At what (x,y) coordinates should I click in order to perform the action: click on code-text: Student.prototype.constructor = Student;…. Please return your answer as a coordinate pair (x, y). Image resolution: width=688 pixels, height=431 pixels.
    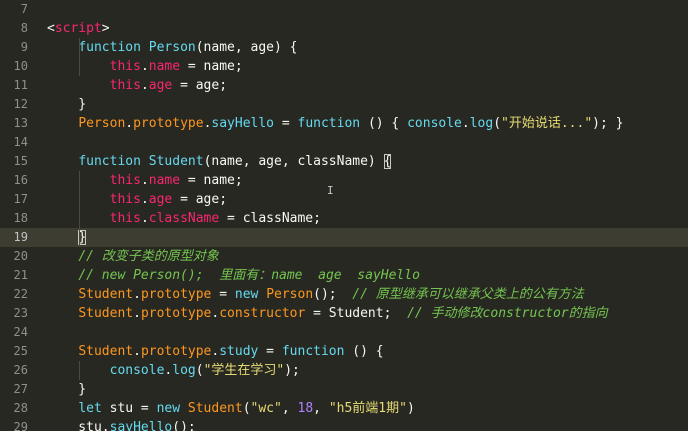
    Looking at the image, I should click on (327, 313).